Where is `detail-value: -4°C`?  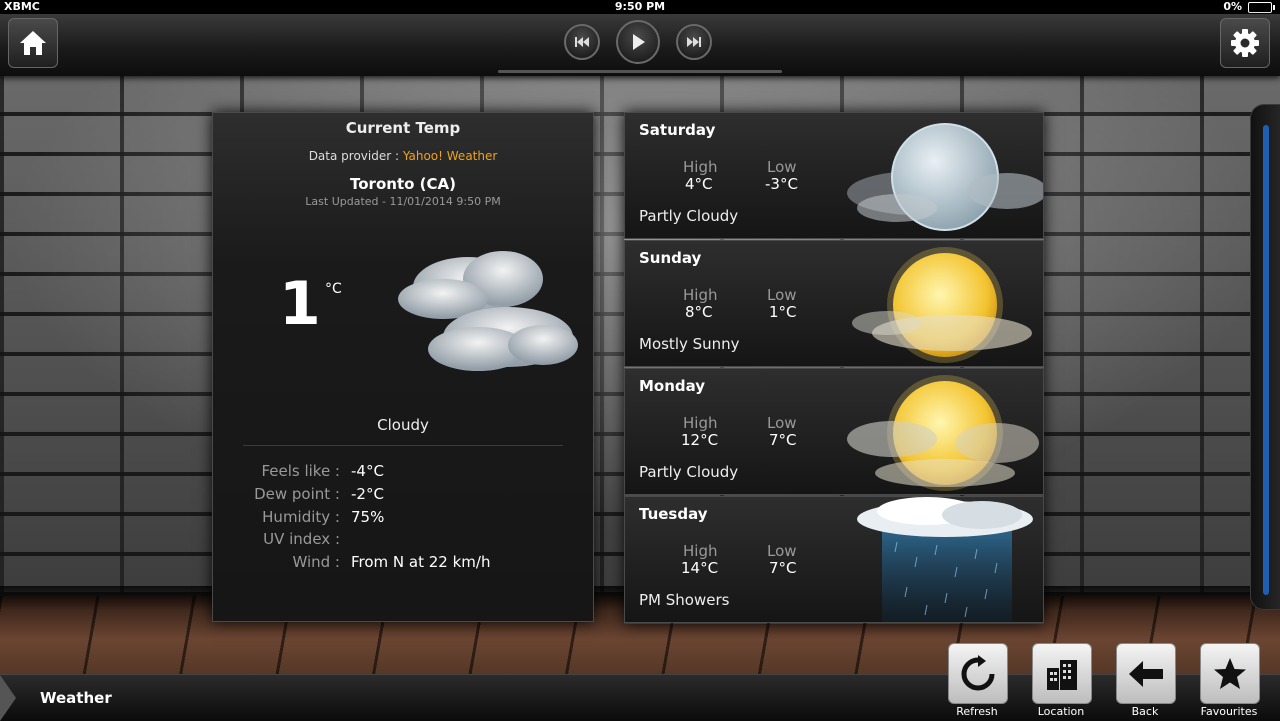 detail-value: -4°C is located at coordinates (367, 471).